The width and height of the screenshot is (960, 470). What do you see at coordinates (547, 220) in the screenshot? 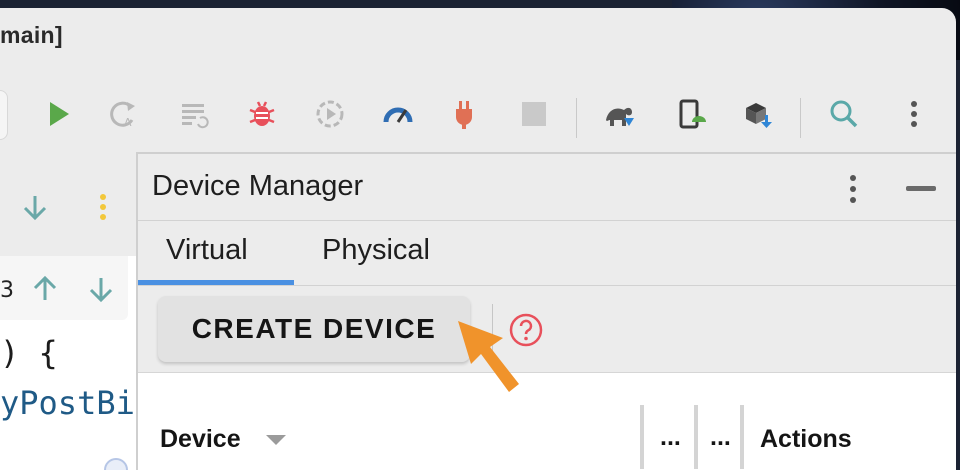
I see `divider` at bounding box center [547, 220].